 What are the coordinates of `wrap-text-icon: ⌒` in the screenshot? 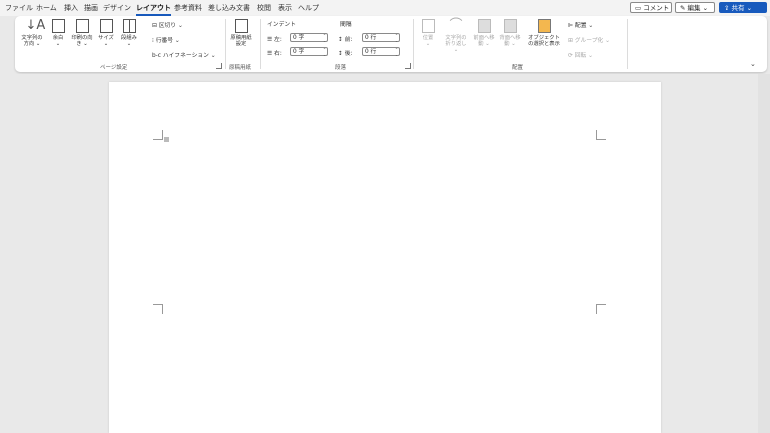 It's located at (456, 25).